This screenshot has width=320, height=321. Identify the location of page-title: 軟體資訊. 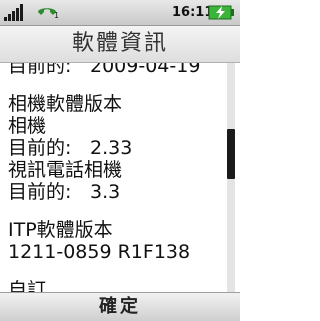
(120, 44).